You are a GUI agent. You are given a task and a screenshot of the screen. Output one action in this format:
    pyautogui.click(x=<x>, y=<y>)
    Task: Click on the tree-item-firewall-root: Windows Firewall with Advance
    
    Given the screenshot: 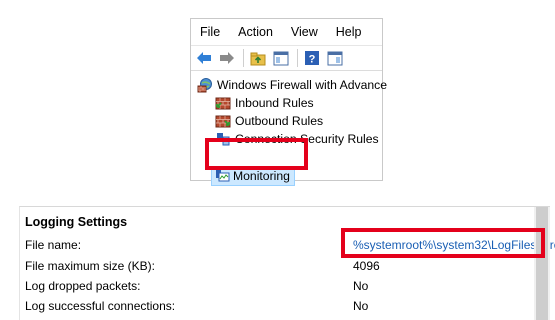 What is the action you would take?
    pyautogui.click(x=292, y=85)
    